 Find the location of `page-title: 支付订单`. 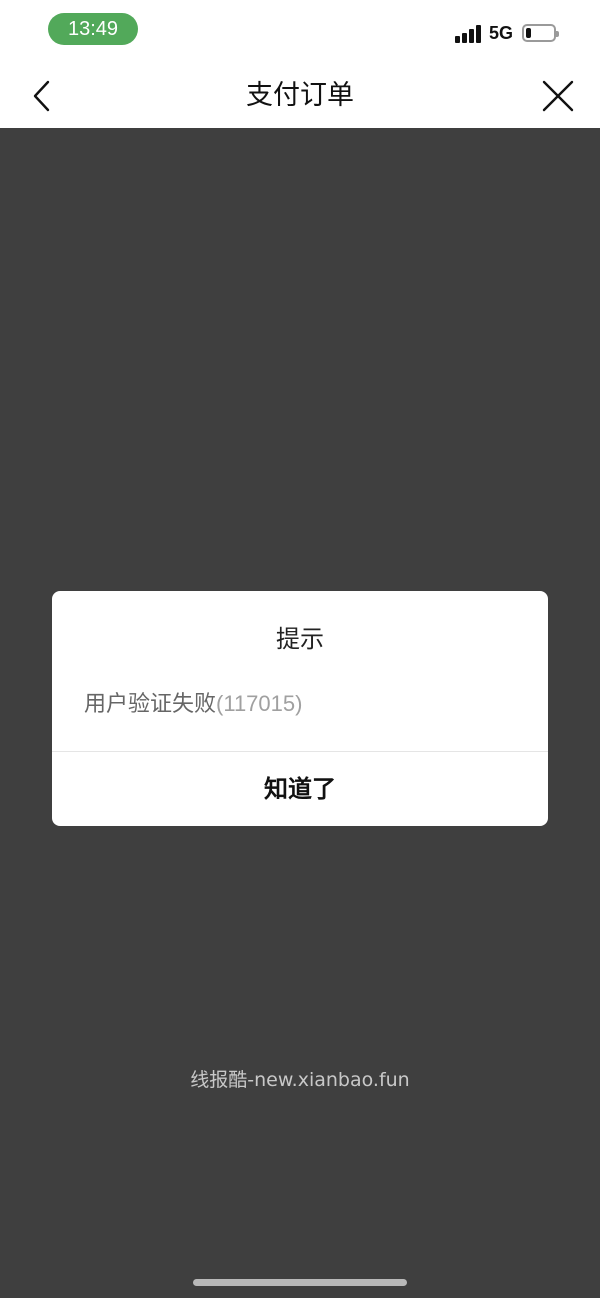

page-title: 支付订单 is located at coordinates (300, 95).